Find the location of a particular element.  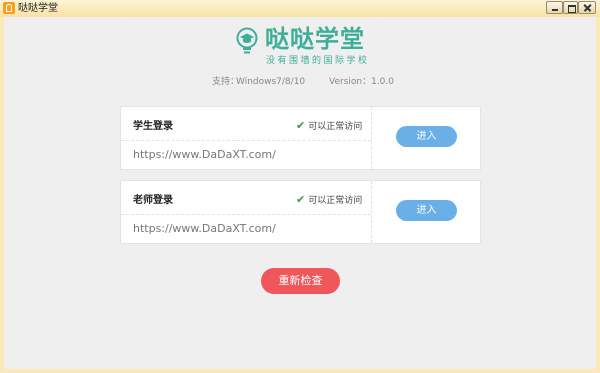

close-button is located at coordinates (587, 7).